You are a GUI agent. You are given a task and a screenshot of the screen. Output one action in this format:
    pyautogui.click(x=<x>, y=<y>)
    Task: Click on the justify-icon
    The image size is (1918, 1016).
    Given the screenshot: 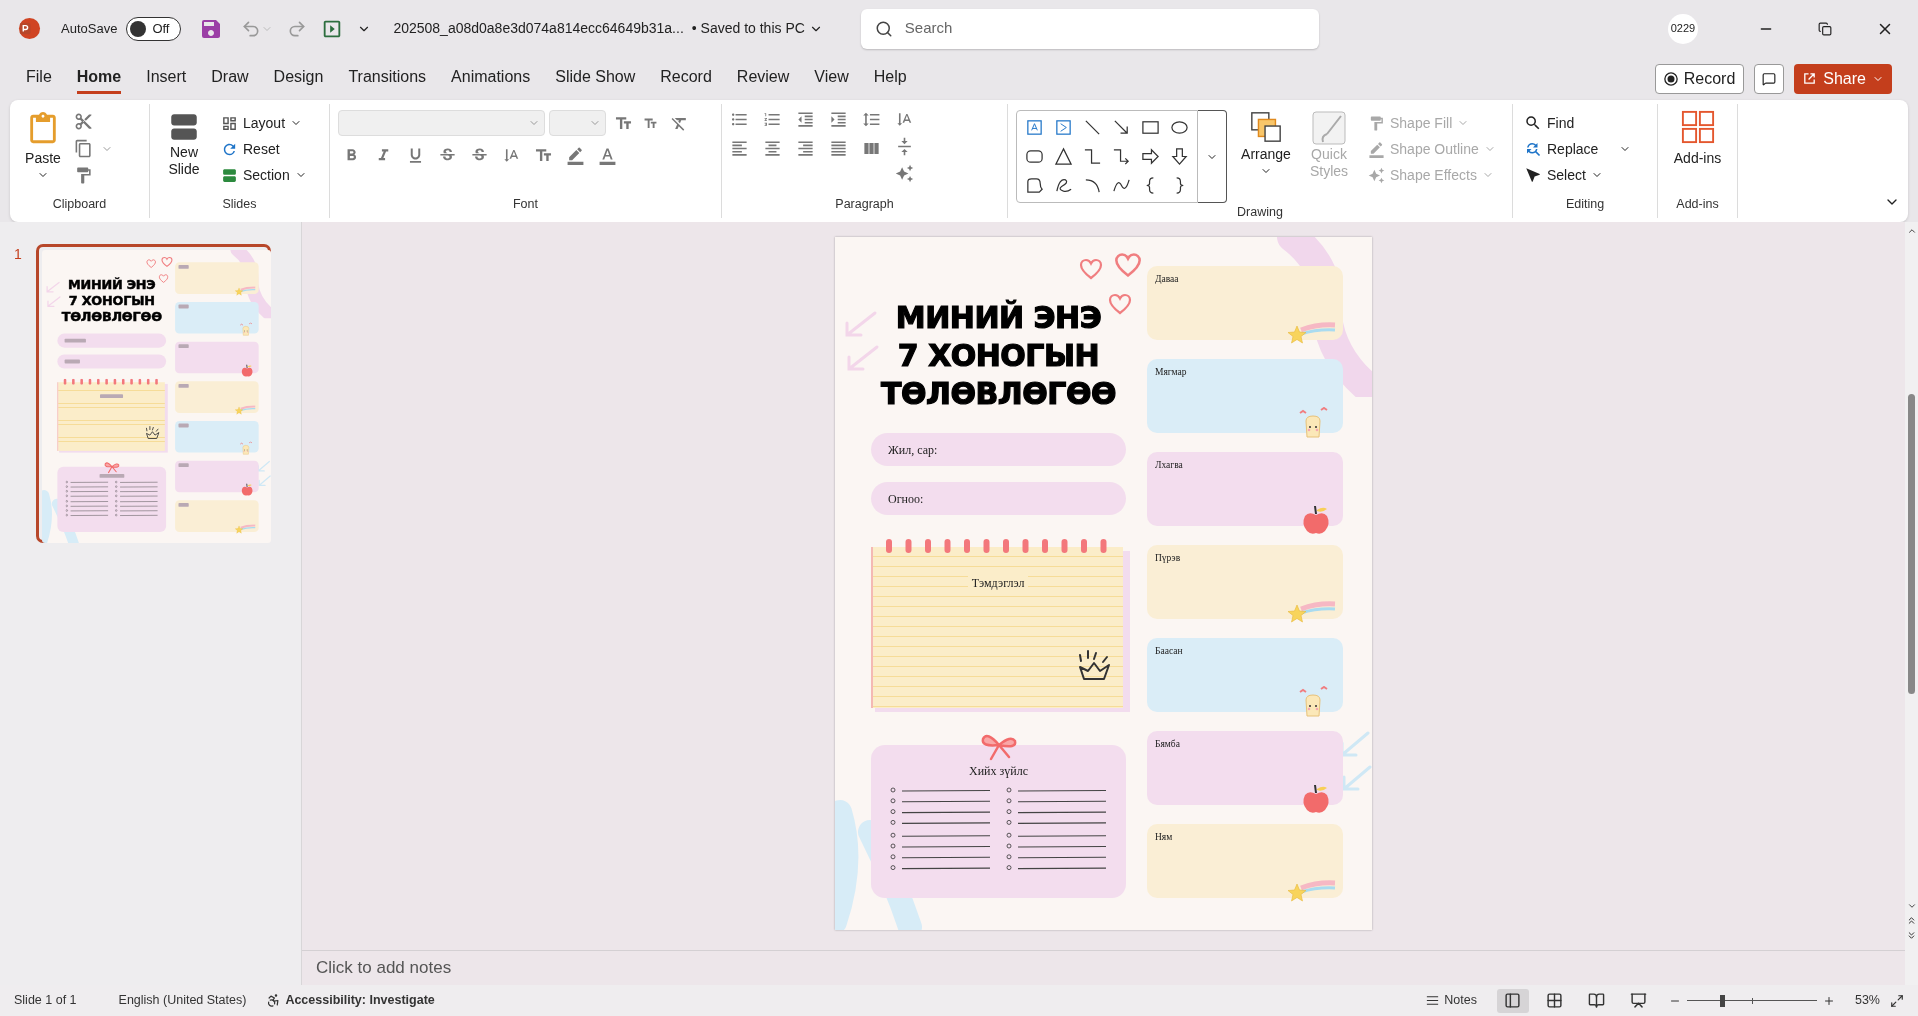 What is the action you would take?
    pyautogui.click(x=838, y=148)
    